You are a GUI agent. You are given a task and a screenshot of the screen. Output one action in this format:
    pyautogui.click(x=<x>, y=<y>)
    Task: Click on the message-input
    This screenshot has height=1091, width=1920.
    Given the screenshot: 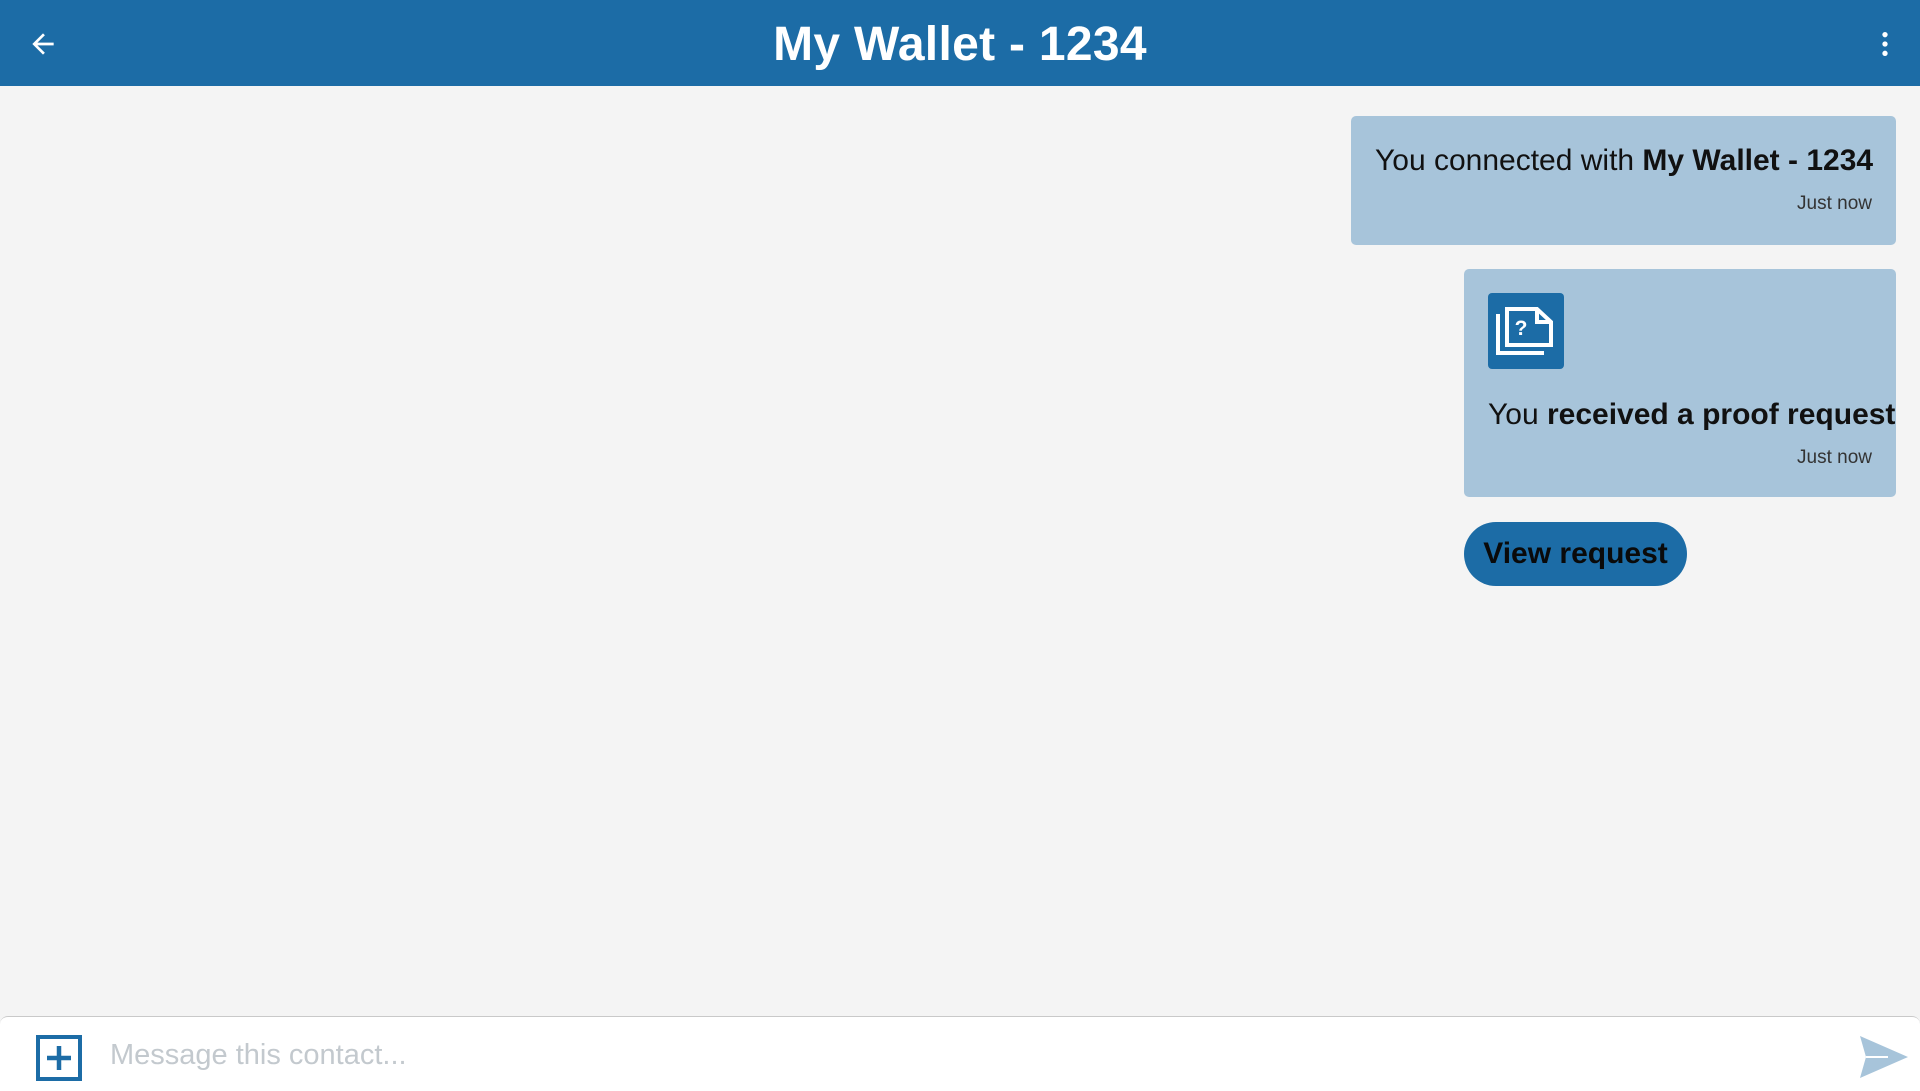 What is the action you would take?
    pyautogui.click(x=968, y=1055)
    